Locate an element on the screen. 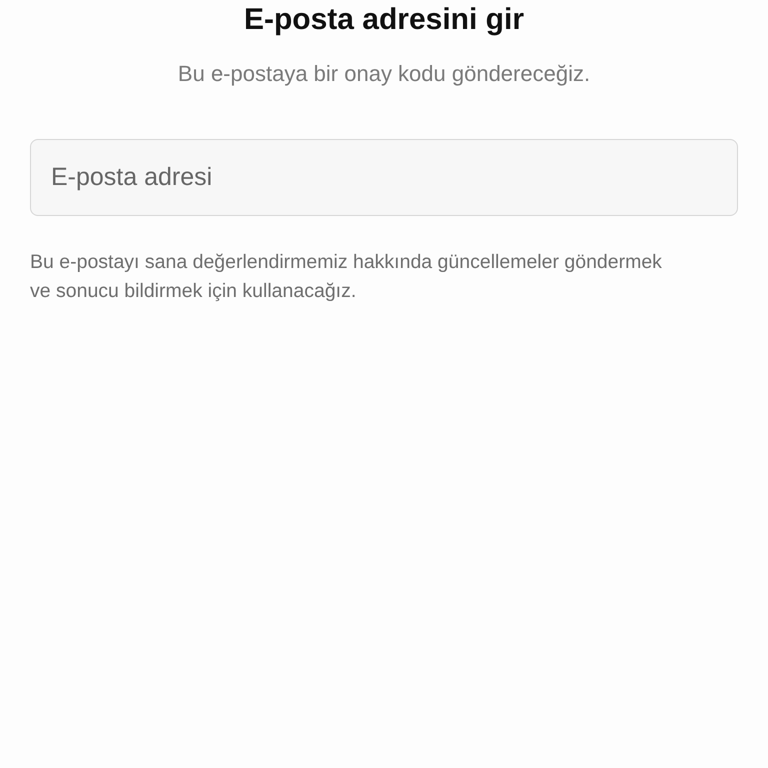 Image resolution: width=768 pixels, height=768 pixels. info-text: Bu e-postayı sana değerlendirmemiz hakkında güncellemeler göndermek ve sonucu bildirmek için kullanacağız. is located at coordinates (346, 277).